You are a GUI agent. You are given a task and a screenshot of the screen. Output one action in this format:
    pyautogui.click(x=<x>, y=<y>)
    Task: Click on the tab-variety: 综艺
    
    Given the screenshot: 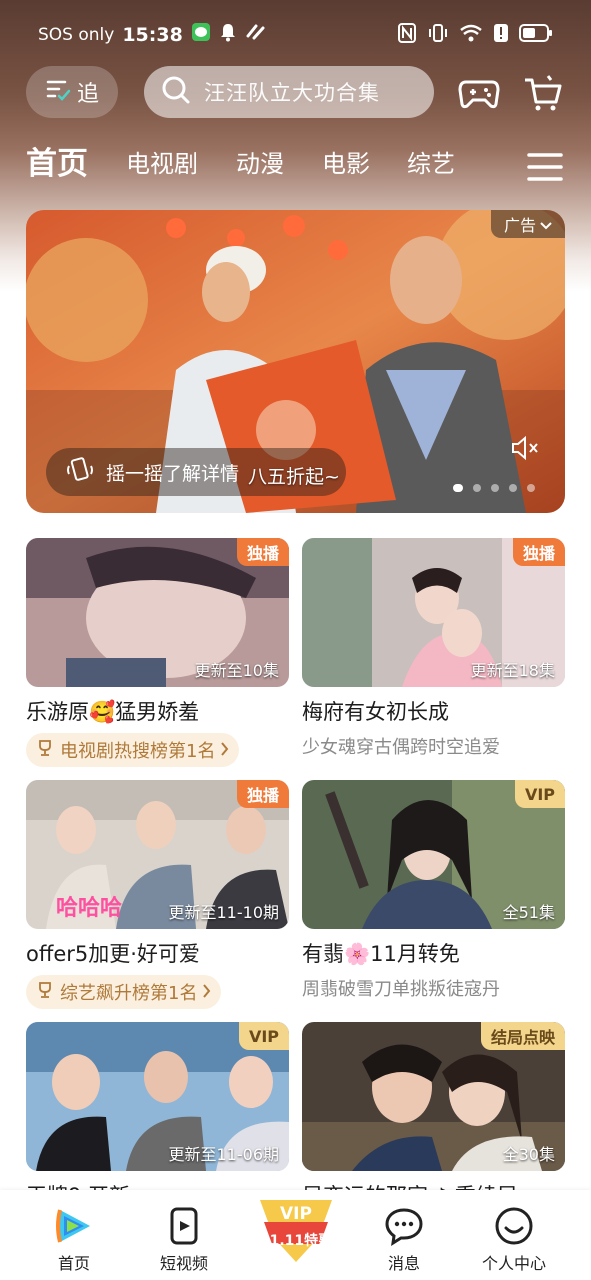 What is the action you would take?
    pyautogui.click(x=431, y=161)
    